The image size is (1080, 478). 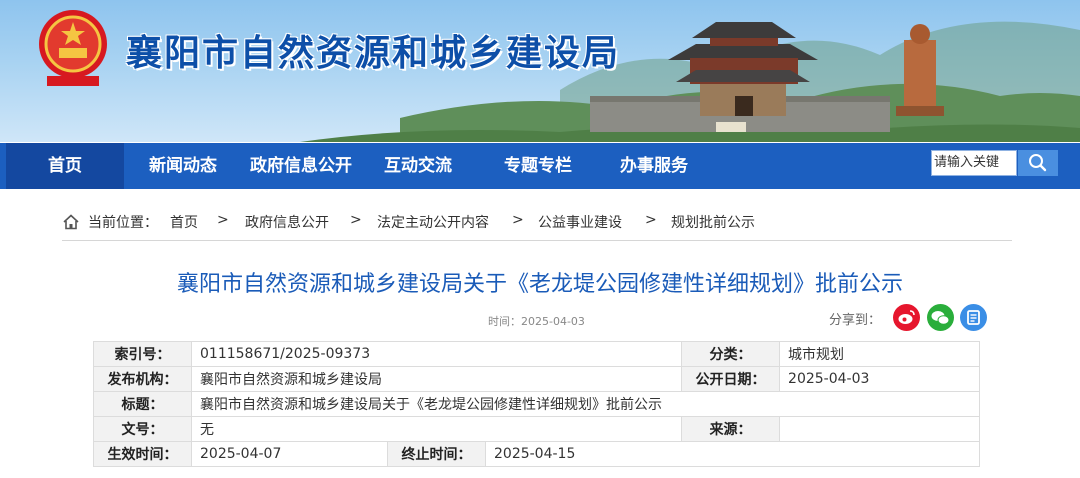 I want to click on breadcrumb-gov-info: 政府信息公开, so click(x=287, y=222).